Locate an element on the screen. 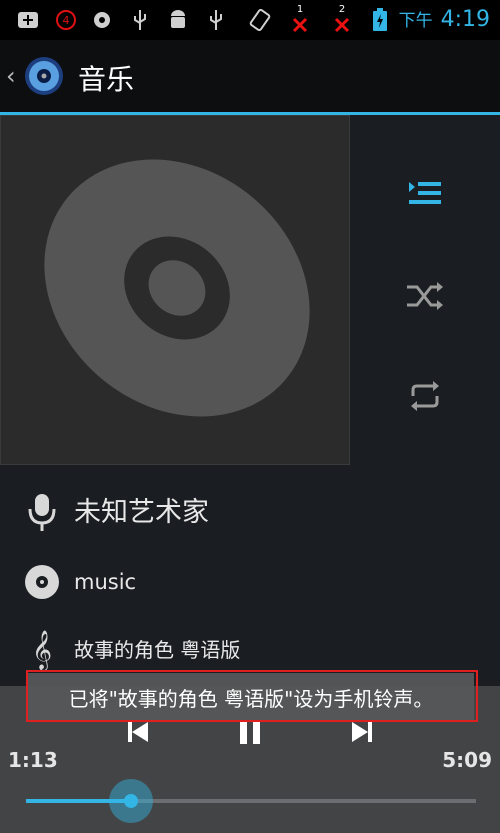 This screenshot has width=500, height=833. elapsed-time: 1:13 is located at coordinates (33, 760).